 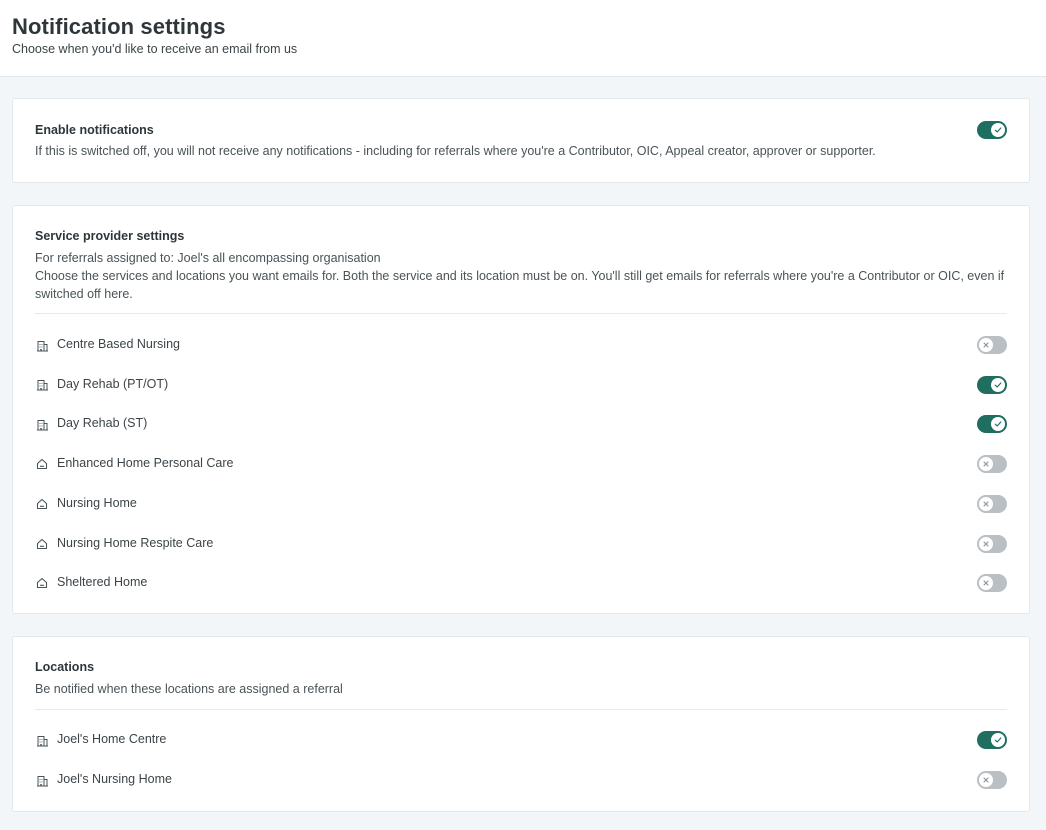 I want to click on toggle-sheltered-home, so click(x=992, y=583).